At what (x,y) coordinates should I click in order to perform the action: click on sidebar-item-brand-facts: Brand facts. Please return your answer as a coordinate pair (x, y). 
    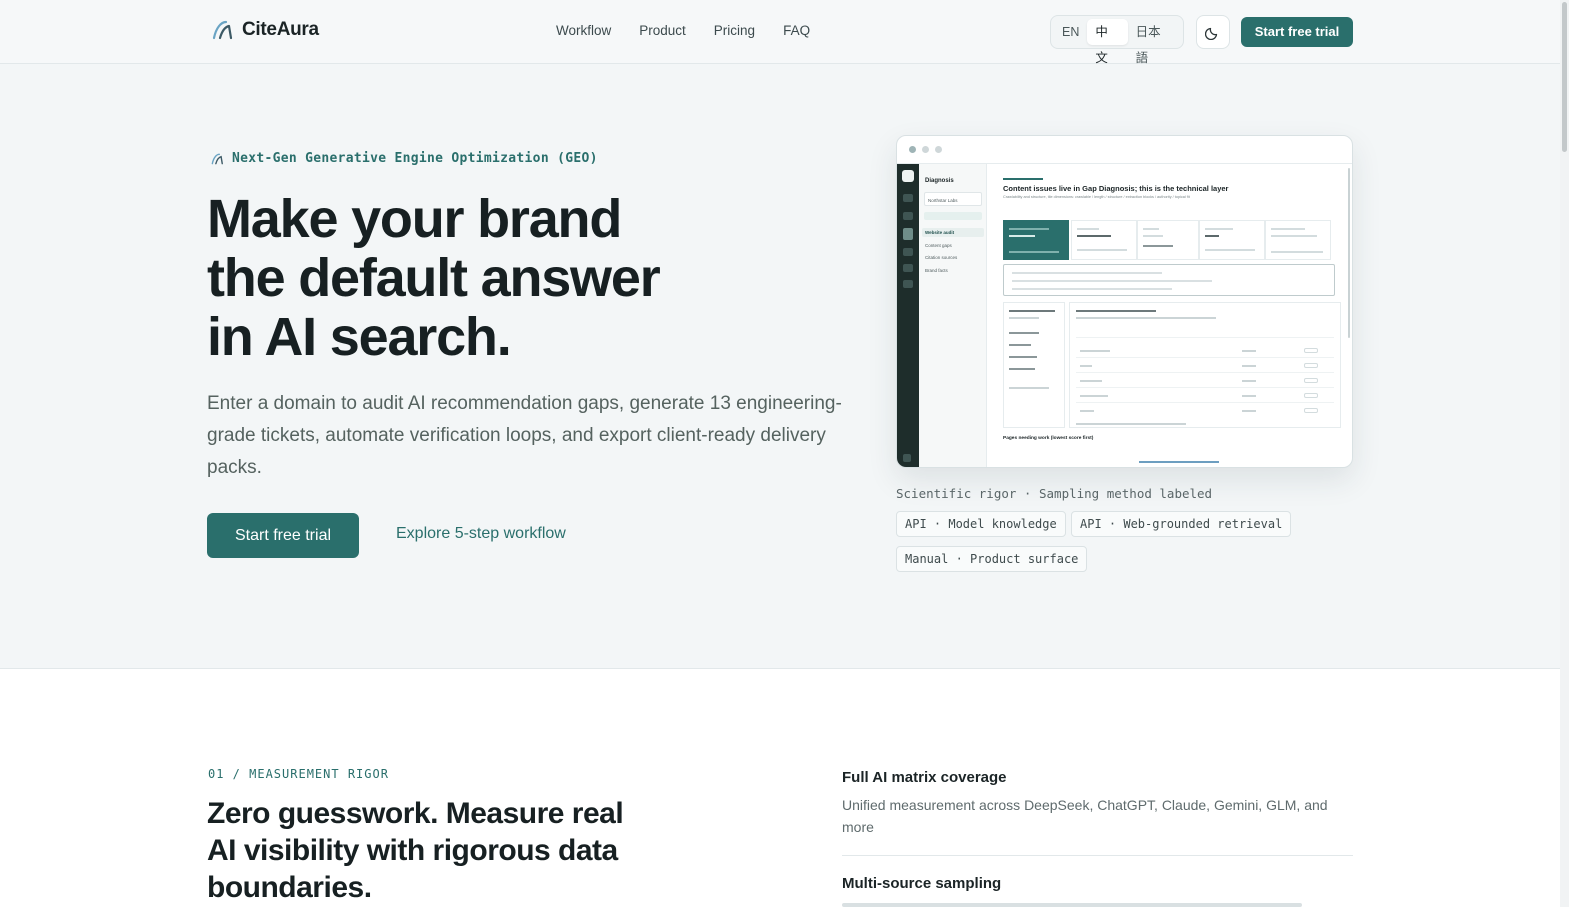
    Looking at the image, I should click on (936, 270).